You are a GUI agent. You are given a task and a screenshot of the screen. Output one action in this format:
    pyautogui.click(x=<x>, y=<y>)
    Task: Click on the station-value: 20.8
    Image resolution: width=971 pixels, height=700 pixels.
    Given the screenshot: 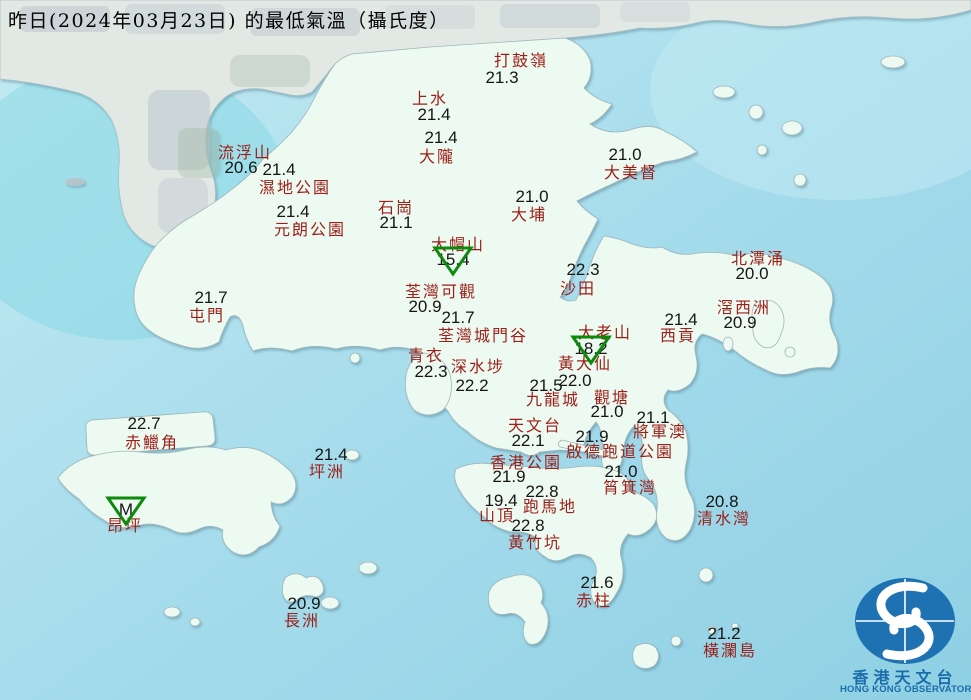 What is the action you would take?
    pyautogui.click(x=722, y=501)
    